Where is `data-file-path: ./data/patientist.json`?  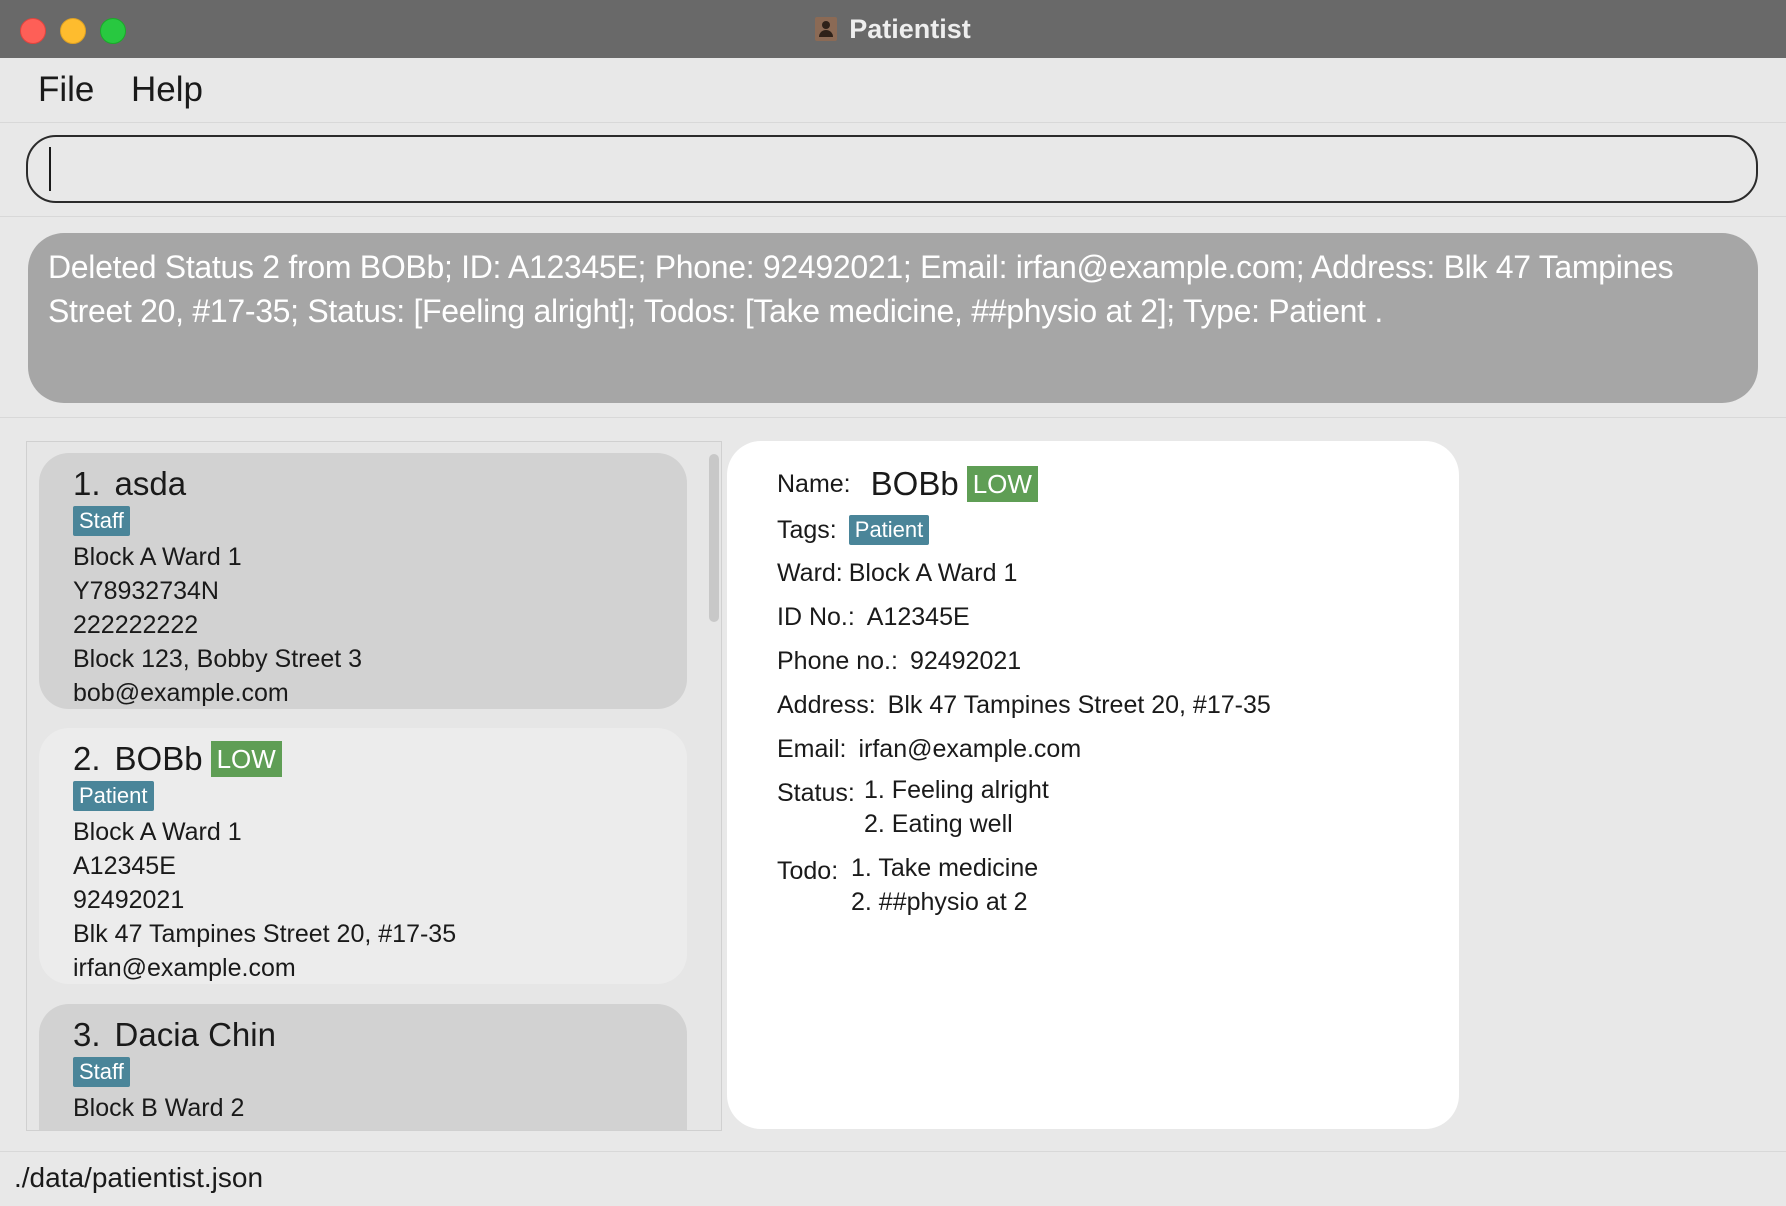 data-file-path: ./data/patientist.json is located at coordinates (139, 1177).